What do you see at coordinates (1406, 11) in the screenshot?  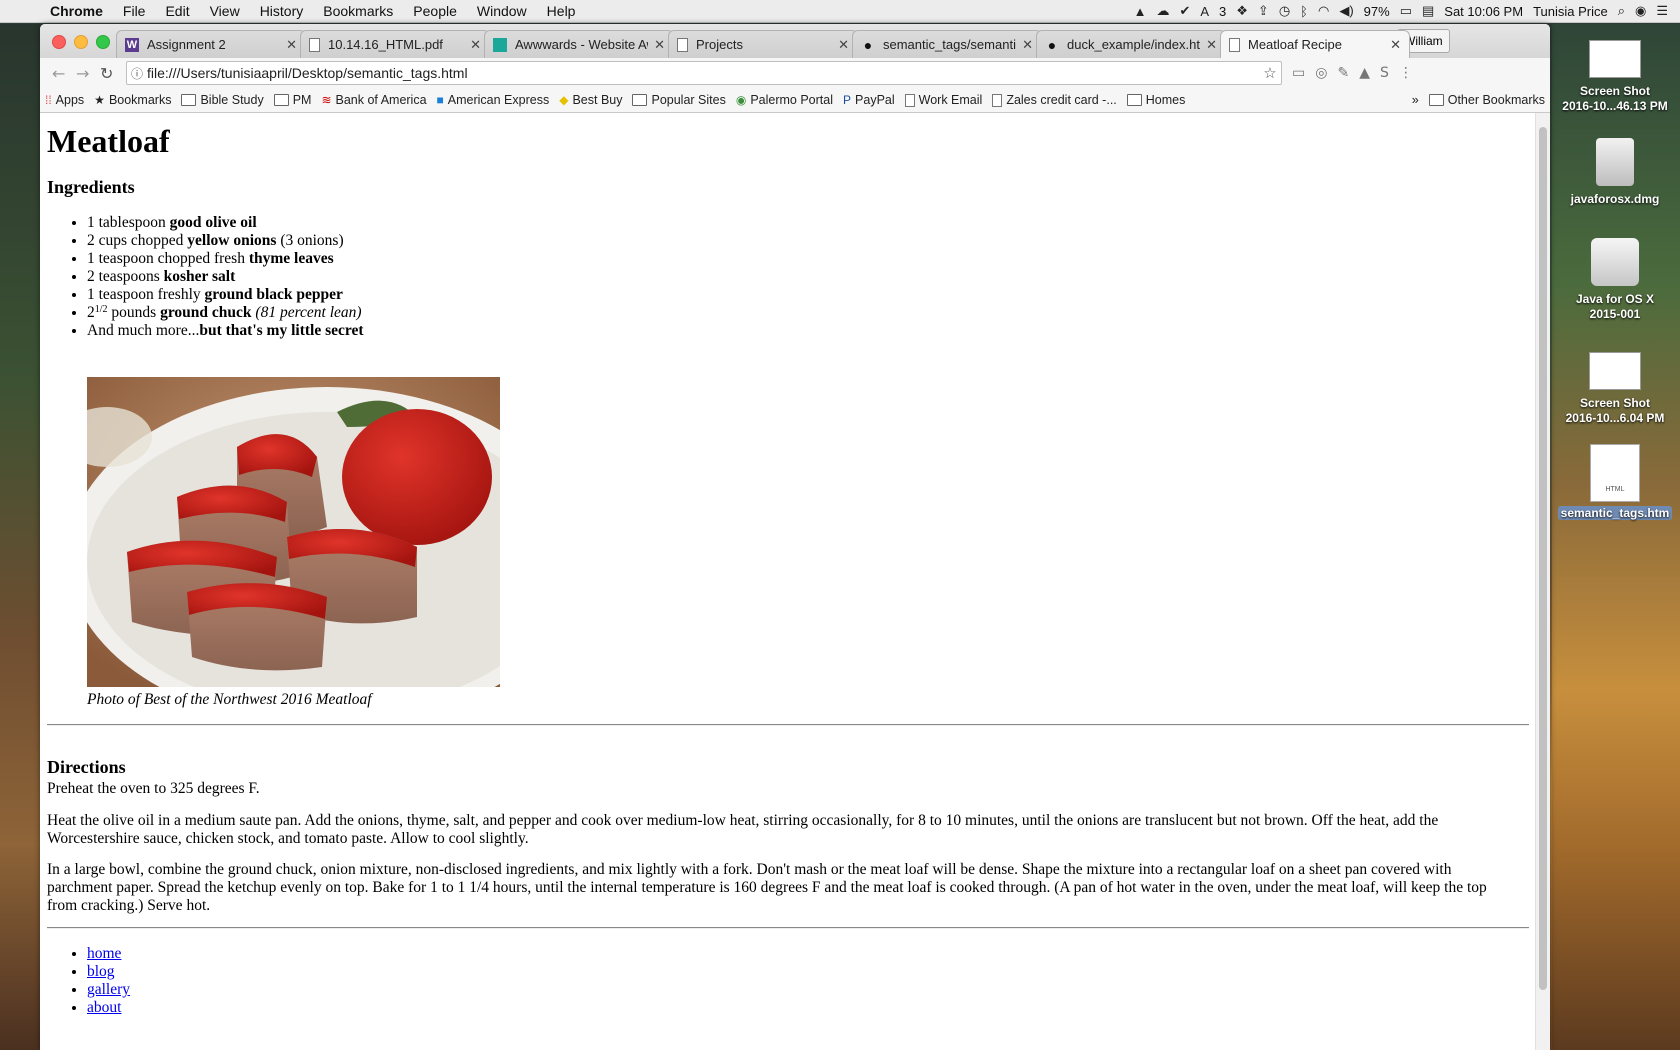 I see `battery-icon: ▭` at bounding box center [1406, 11].